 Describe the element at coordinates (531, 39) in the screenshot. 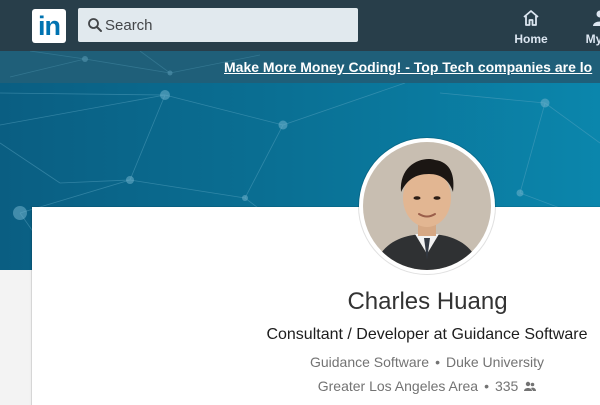

I see `nav-home-label: Home` at that location.